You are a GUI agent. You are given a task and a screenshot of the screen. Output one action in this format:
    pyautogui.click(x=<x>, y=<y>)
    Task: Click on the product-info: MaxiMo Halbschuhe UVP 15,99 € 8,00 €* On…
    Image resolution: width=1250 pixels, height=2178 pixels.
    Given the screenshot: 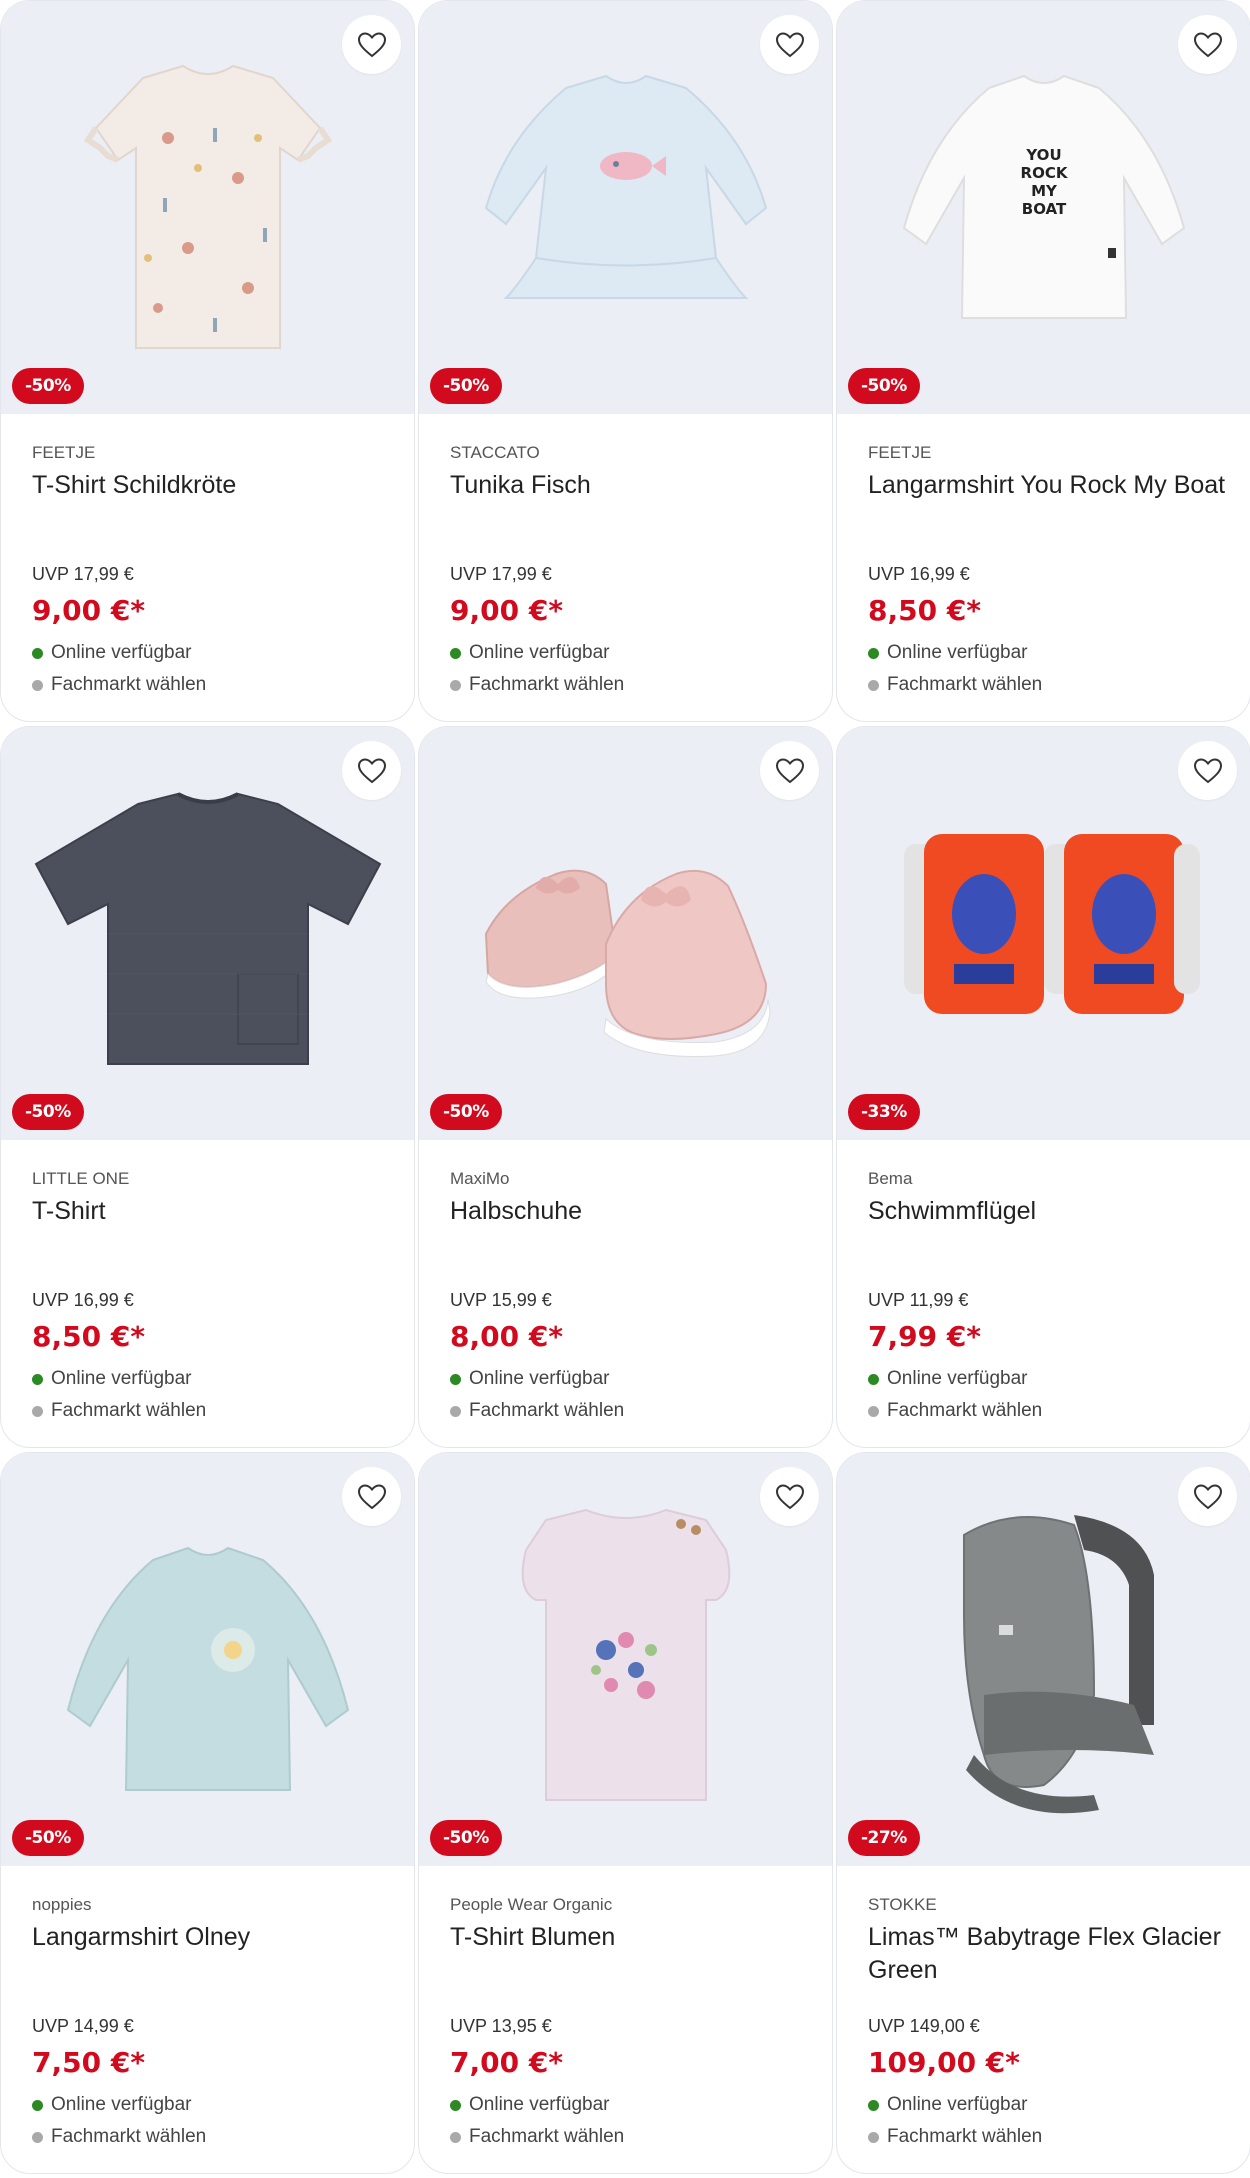 What is the action you would take?
    pyautogui.click(x=631, y=1280)
    